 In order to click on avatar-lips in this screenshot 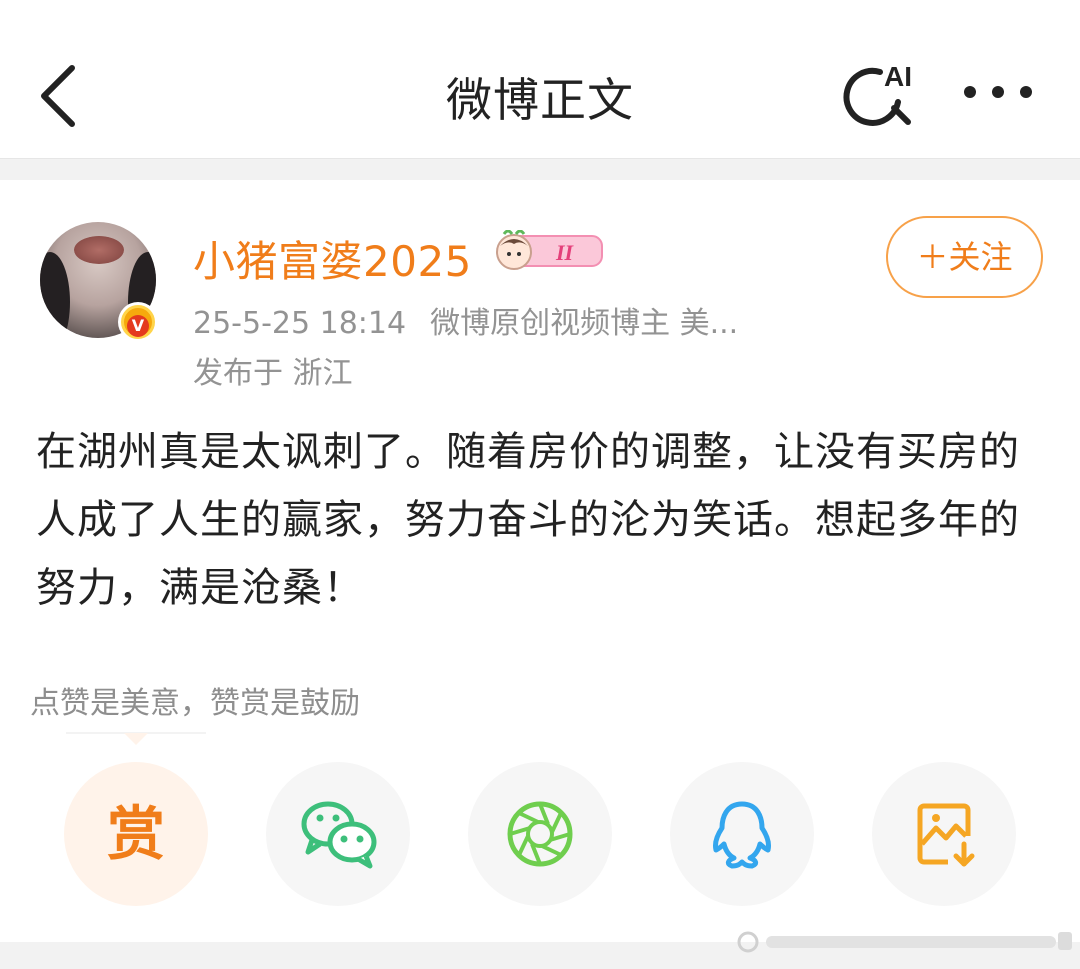, I will do `click(99, 250)`.